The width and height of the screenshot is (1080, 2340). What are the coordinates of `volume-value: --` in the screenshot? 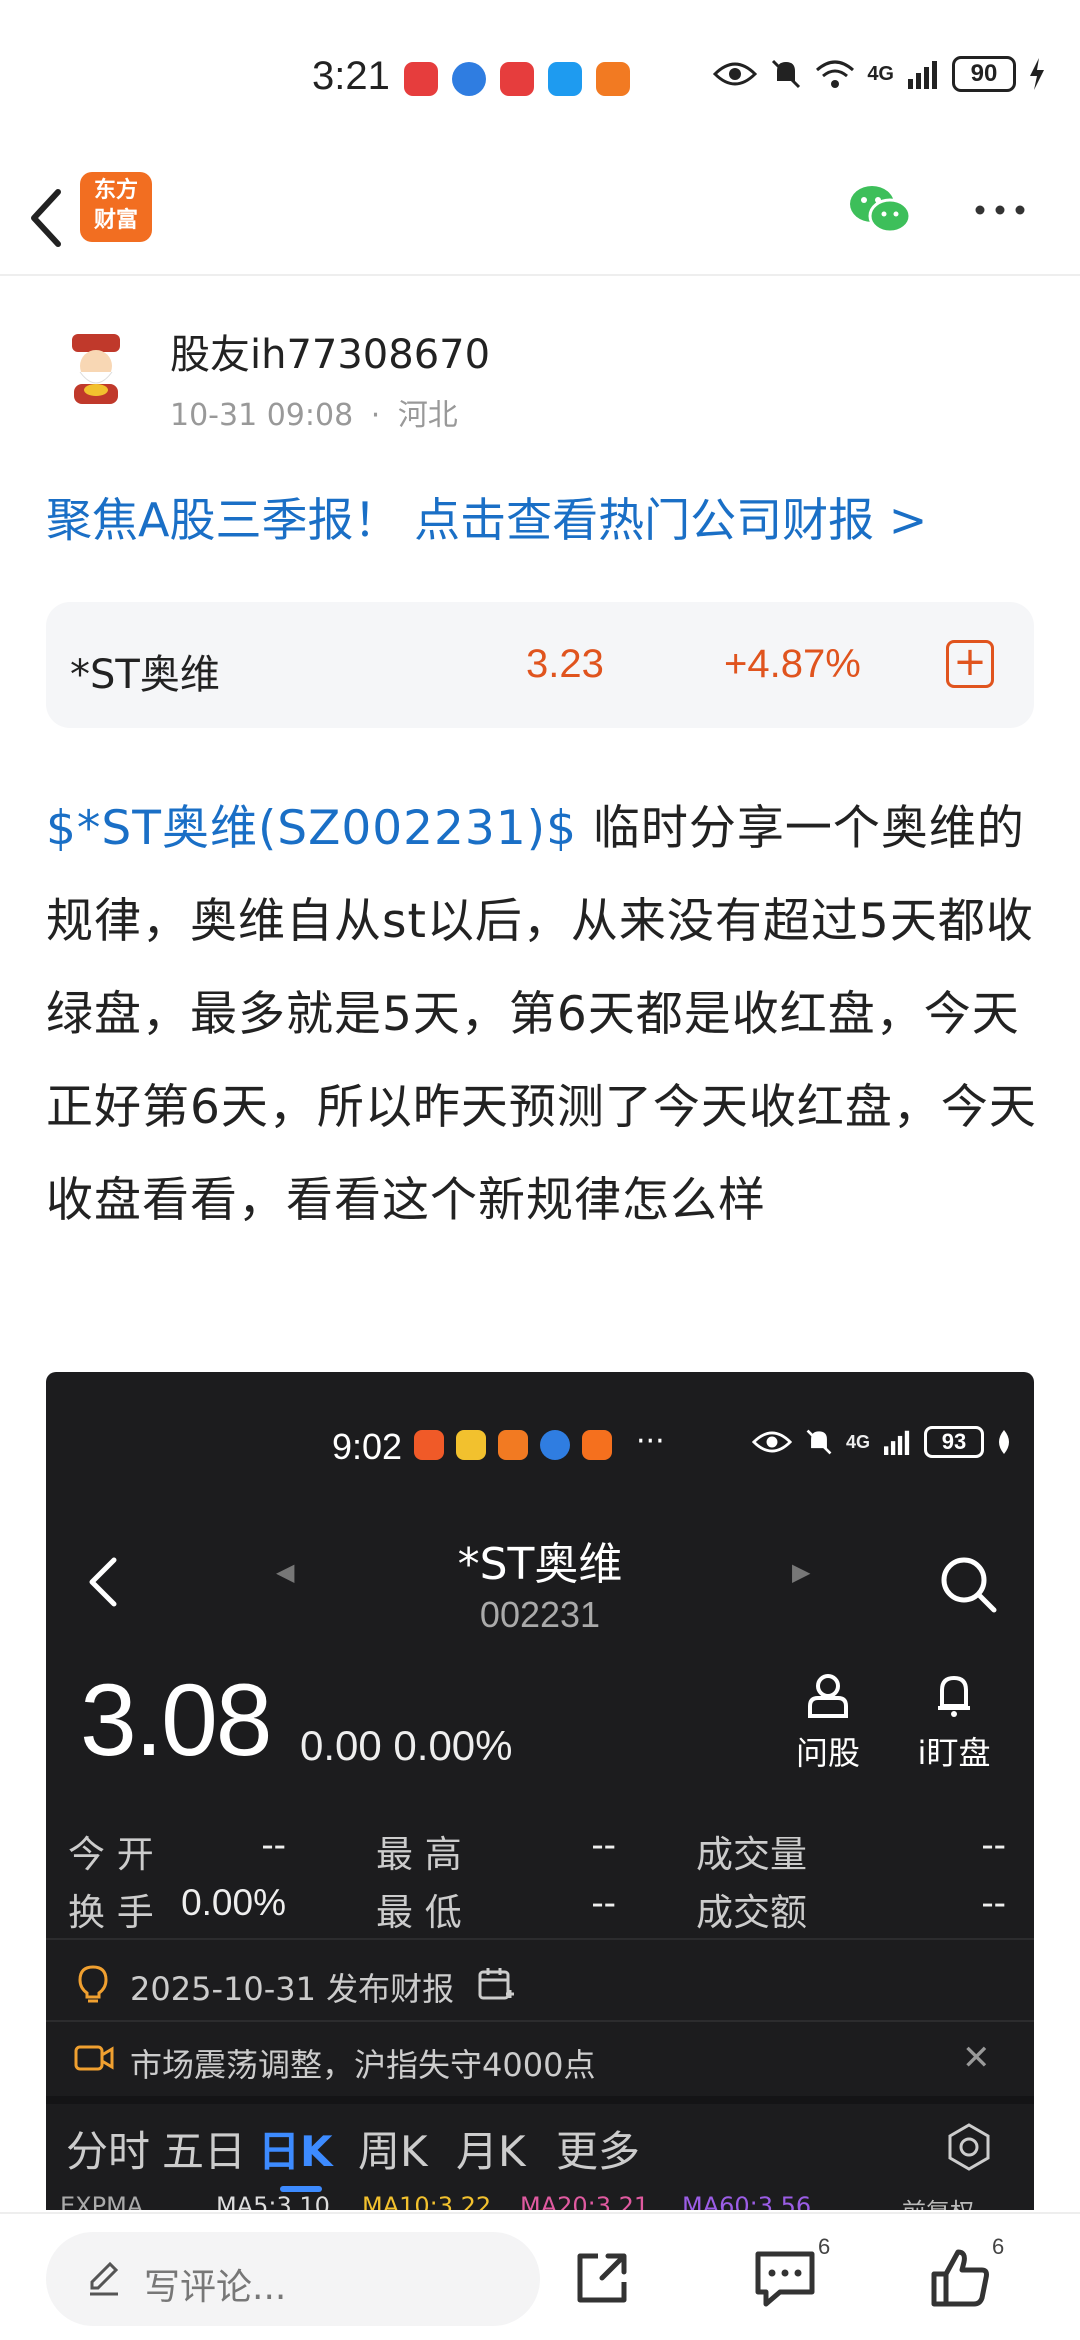 It's located at (993, 1844).